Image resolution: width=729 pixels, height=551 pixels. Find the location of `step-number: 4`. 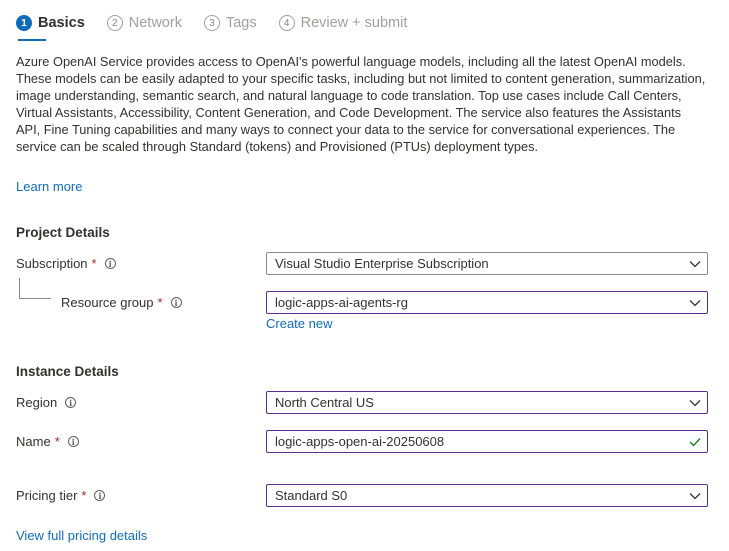

step-number: 4 is located at coordinates (286, 23).